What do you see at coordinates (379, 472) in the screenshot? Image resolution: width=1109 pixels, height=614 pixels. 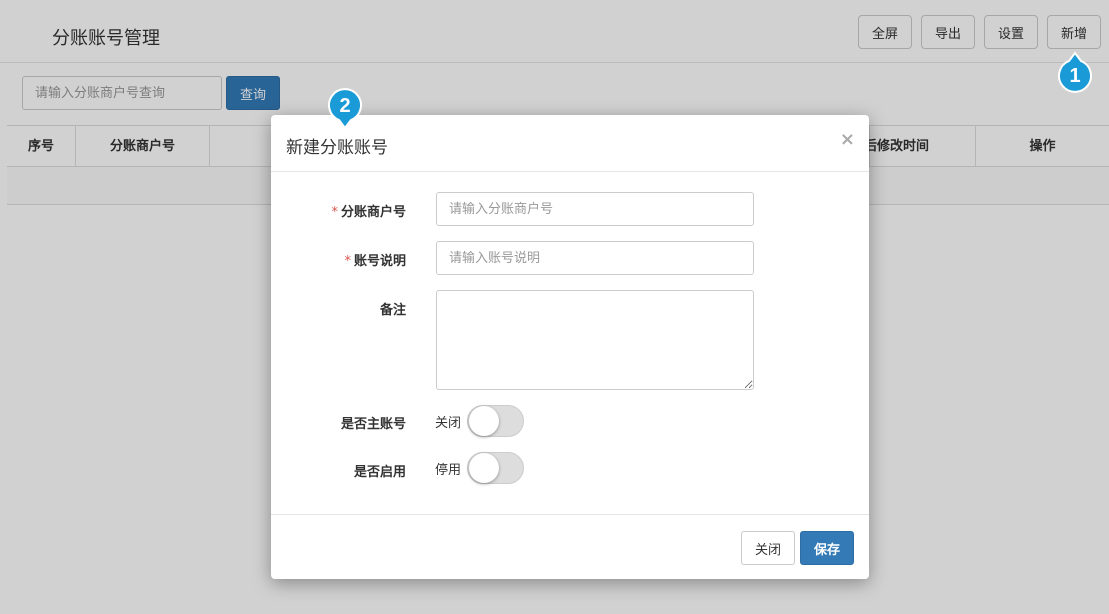 I see `is-enabled-label: 是否启用` at bounding box center [379, 472].